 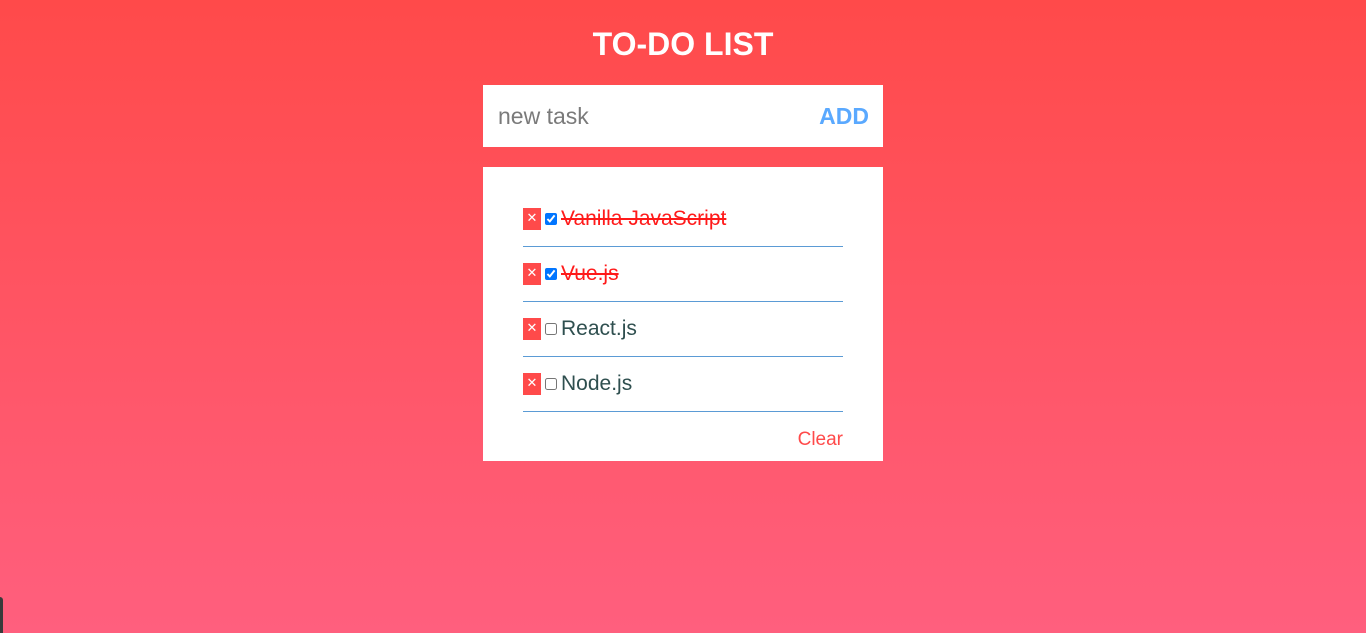 I want to click on add-button: ADD, so click(x=844, y=116).